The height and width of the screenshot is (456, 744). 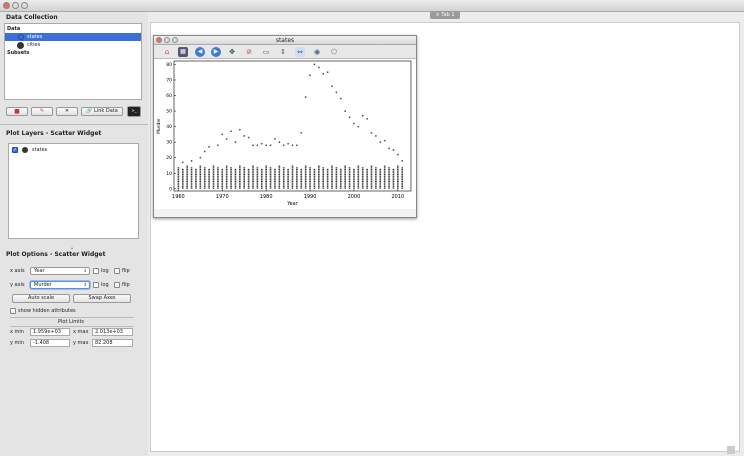 I want to click on x-log-label: log, so click(x=105, y=271).